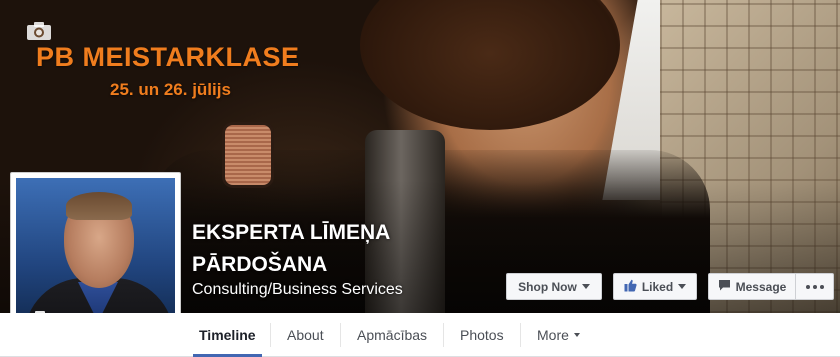 This screenshot has width=840, height=357. Describe the element at coordinates (761, 286) in the screenshot. I see `message-label: Message` at that location.